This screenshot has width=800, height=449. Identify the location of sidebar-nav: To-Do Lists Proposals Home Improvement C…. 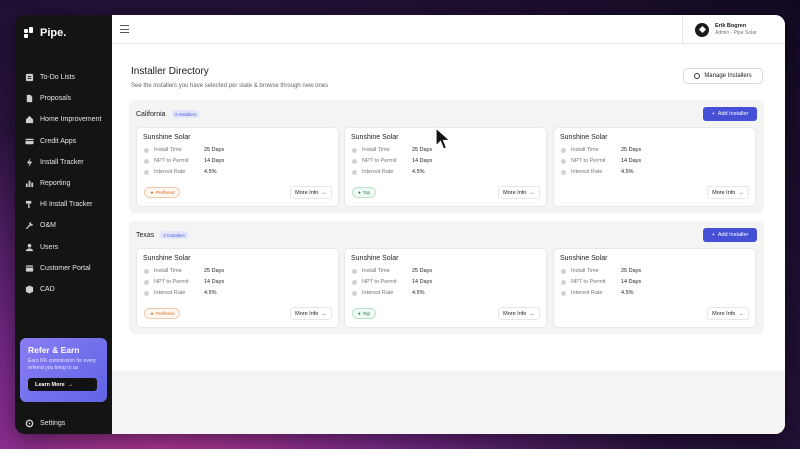
(63, 183).